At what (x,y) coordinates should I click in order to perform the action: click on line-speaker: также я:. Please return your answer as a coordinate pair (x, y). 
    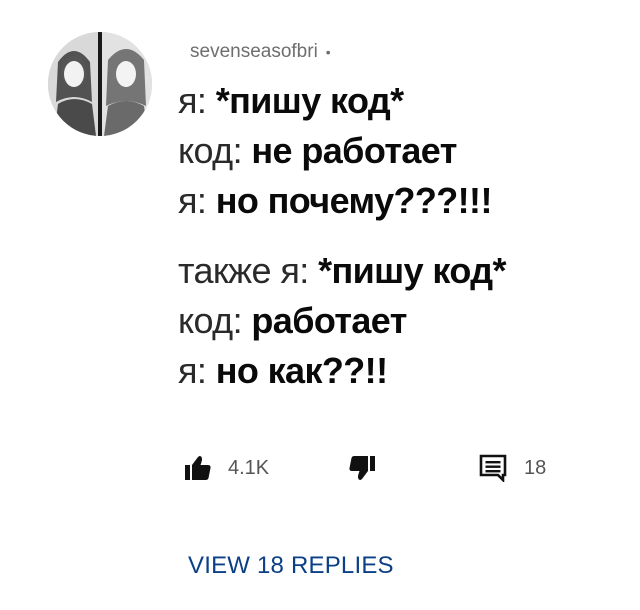
    Looking at the image, I should click on (243, 270).